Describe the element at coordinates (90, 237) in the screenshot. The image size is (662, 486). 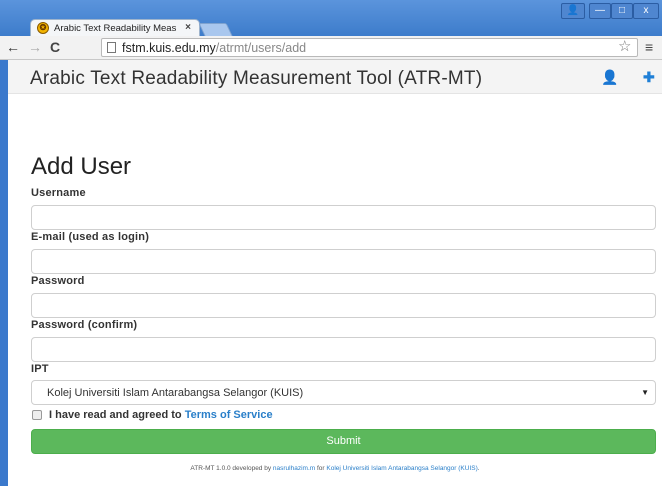
I see `email-label: E-mail (used as login)` at that location.